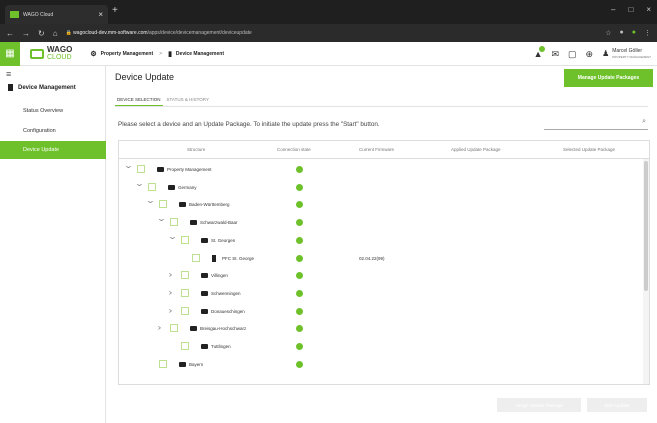 The height and width of the screenshot is (423, 657). I want to click on reload-icon: ↻, so click(41, 33).